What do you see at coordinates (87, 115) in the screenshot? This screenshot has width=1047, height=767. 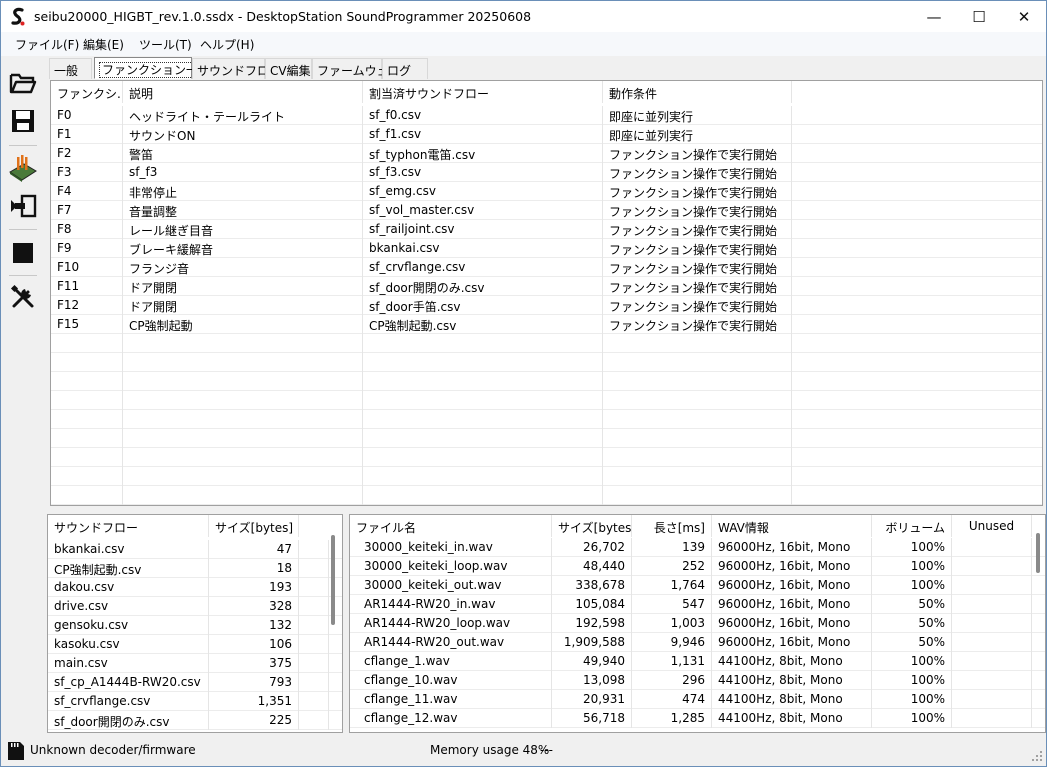 I see `cell-function: F0` at bounding box center [87, 115].